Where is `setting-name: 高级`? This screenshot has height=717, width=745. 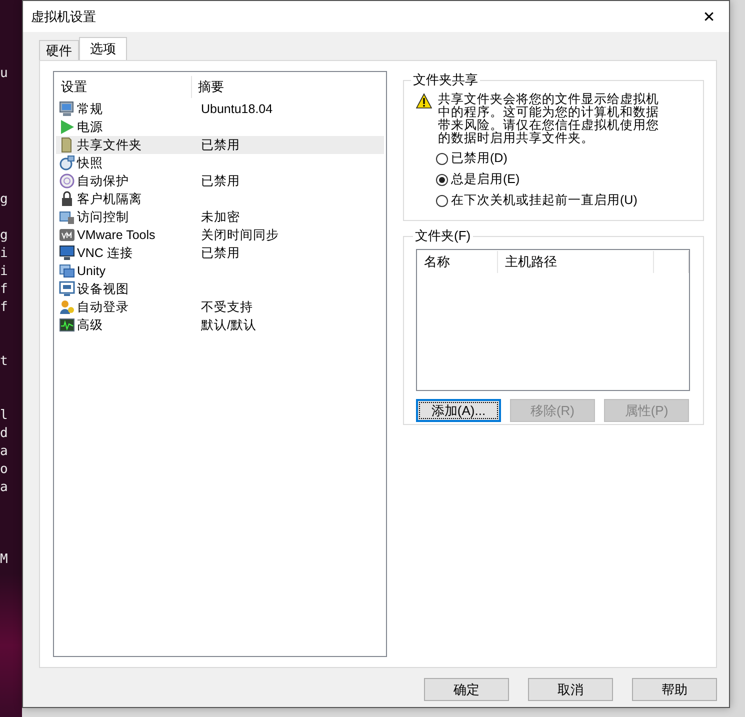 setting-name: 高级 is located at coordinates (90, 325).